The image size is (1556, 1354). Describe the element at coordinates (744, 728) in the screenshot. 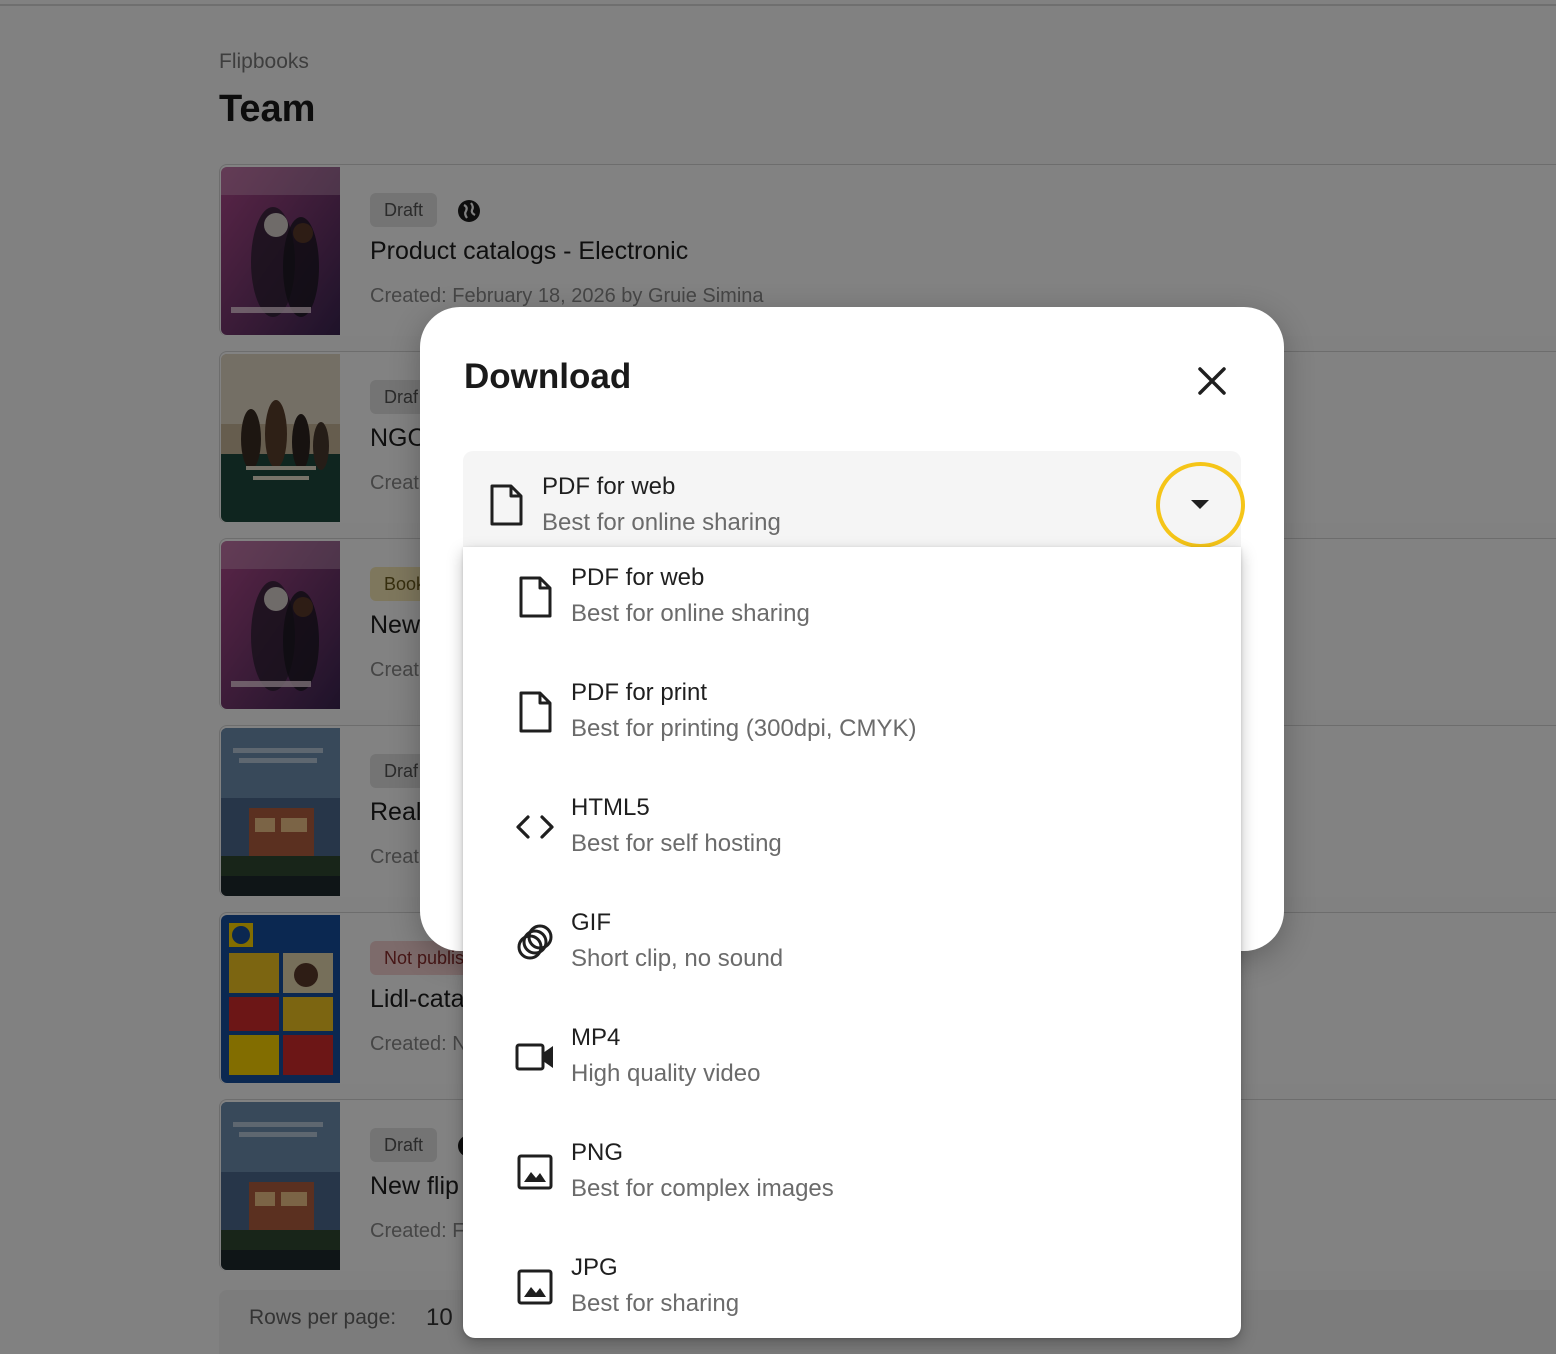

I see `format-option-subtitle: Best for printing (300dpi, CMYK)` at that location.